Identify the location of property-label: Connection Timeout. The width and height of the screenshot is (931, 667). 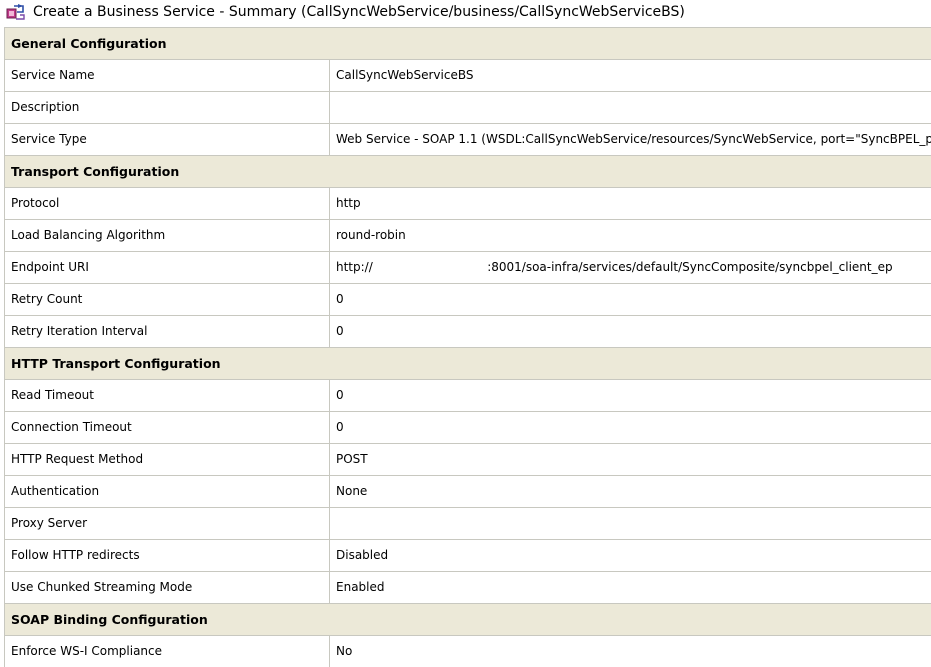
(167, 427).